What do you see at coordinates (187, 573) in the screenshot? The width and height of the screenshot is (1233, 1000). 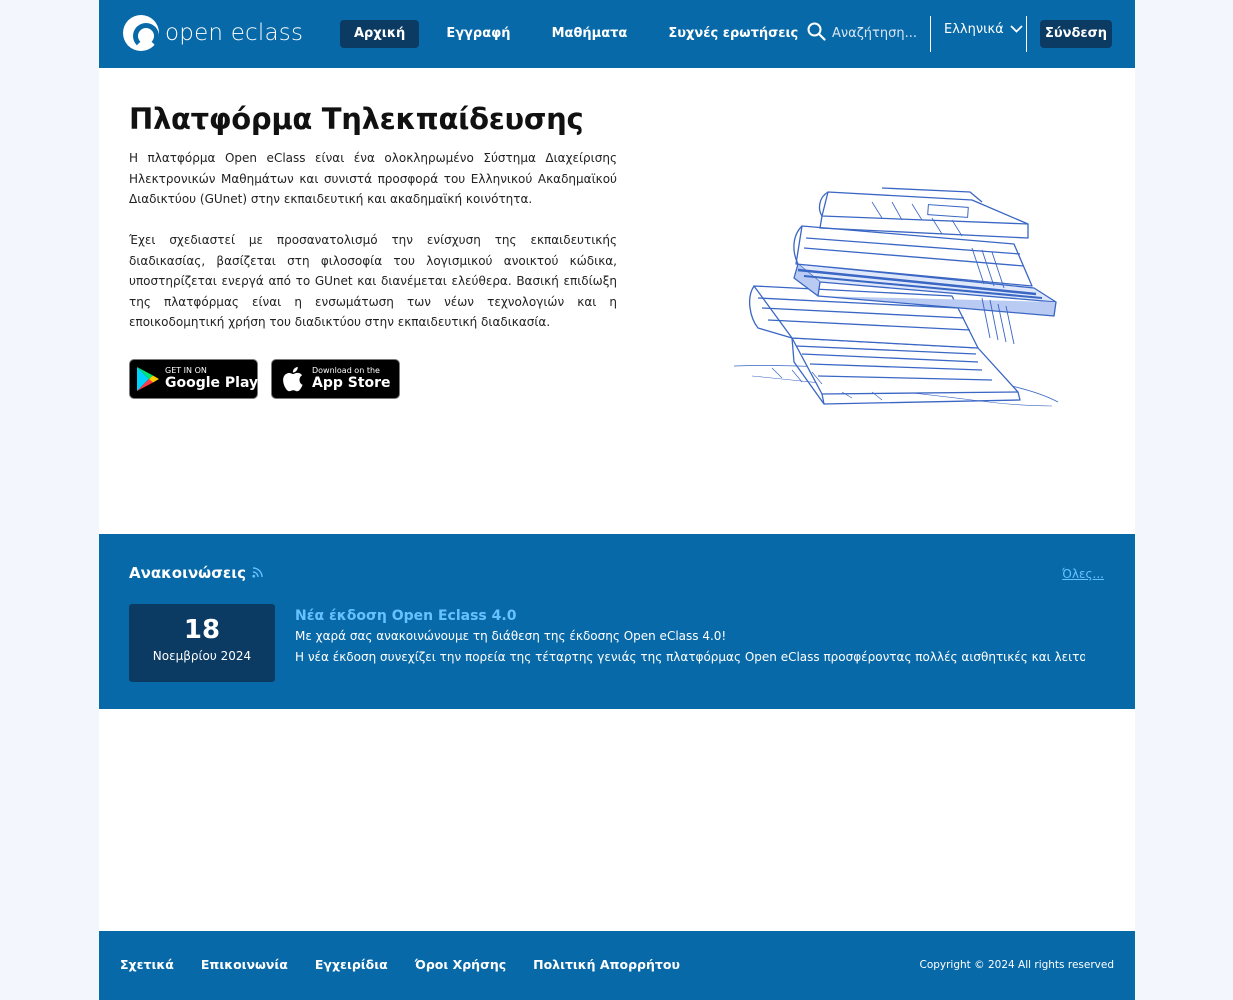 I see `announcements-title: Ανακοινώσεις` at bounding box center [187, 573].